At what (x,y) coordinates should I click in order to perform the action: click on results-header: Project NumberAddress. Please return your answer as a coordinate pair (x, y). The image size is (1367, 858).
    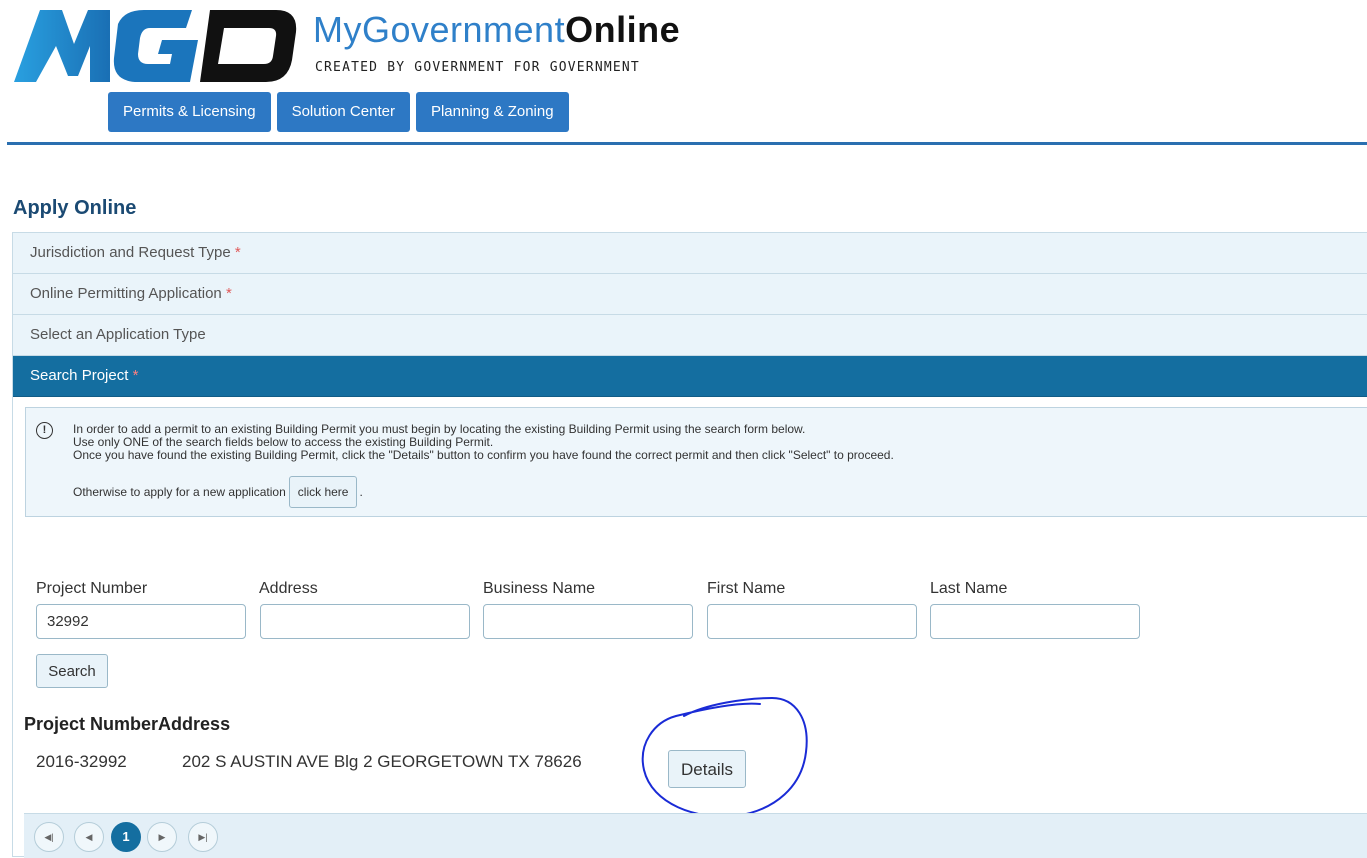
    Looking at the image, I should click on (127, 724).